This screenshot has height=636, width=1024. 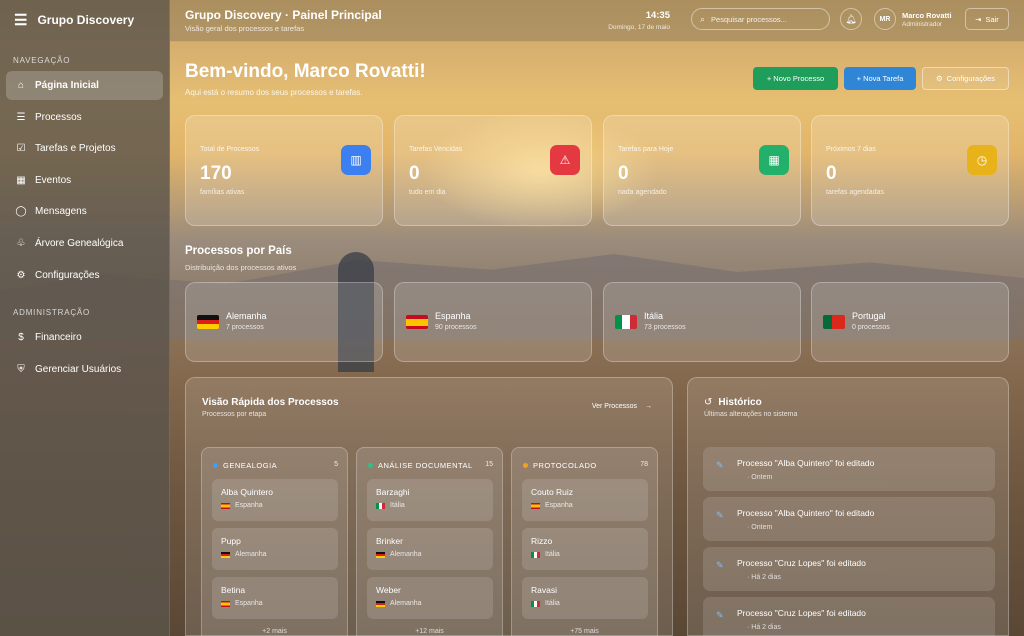 I want to click on stat-label: Próximos 7 dias, so click(x=851, y=149).